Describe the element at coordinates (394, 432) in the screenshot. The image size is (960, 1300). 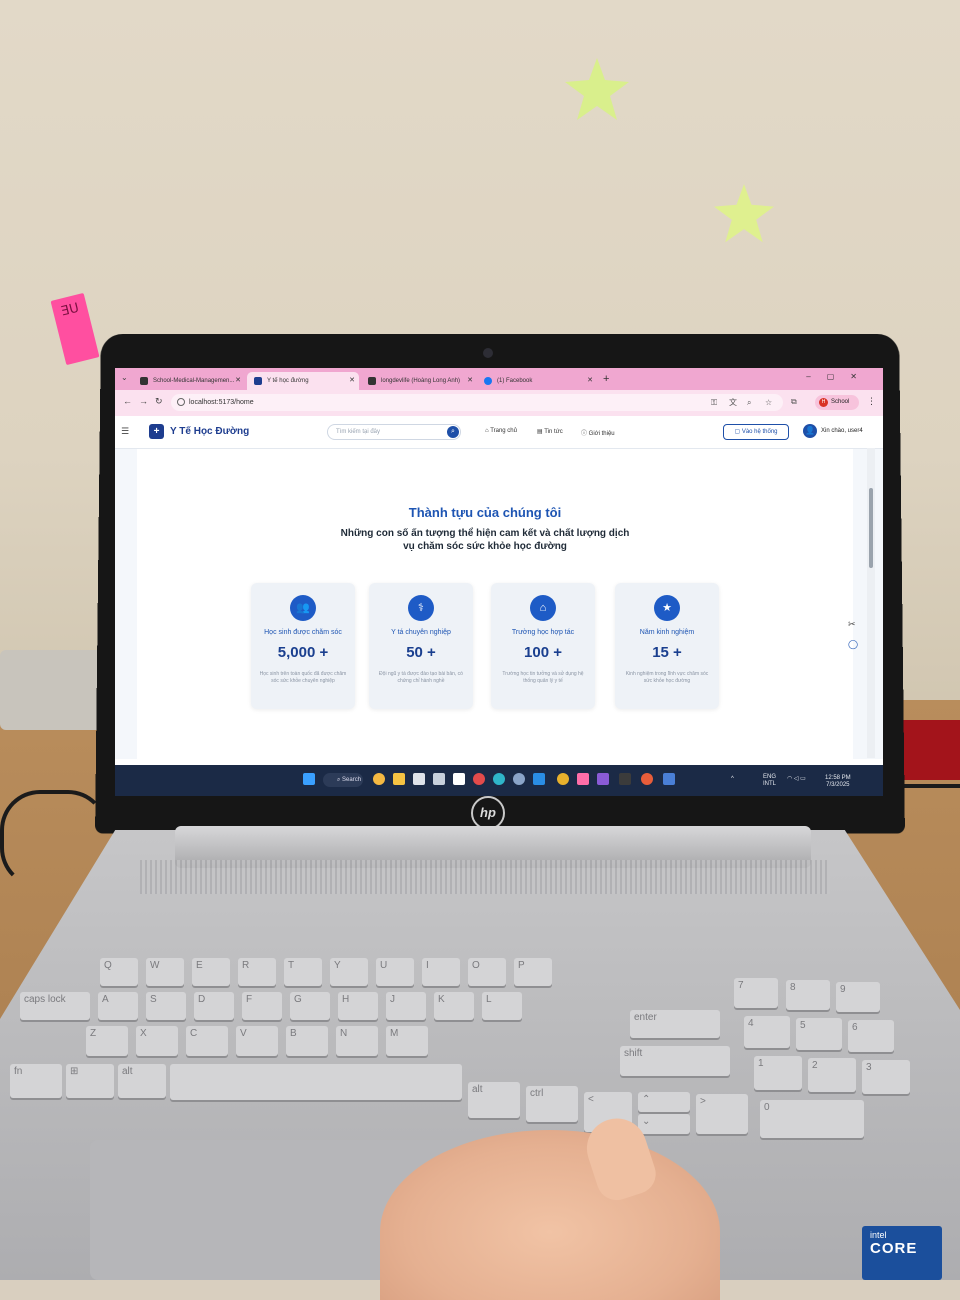
I see `search-input: Tìm kiếm tại đây ⌕` at that location.